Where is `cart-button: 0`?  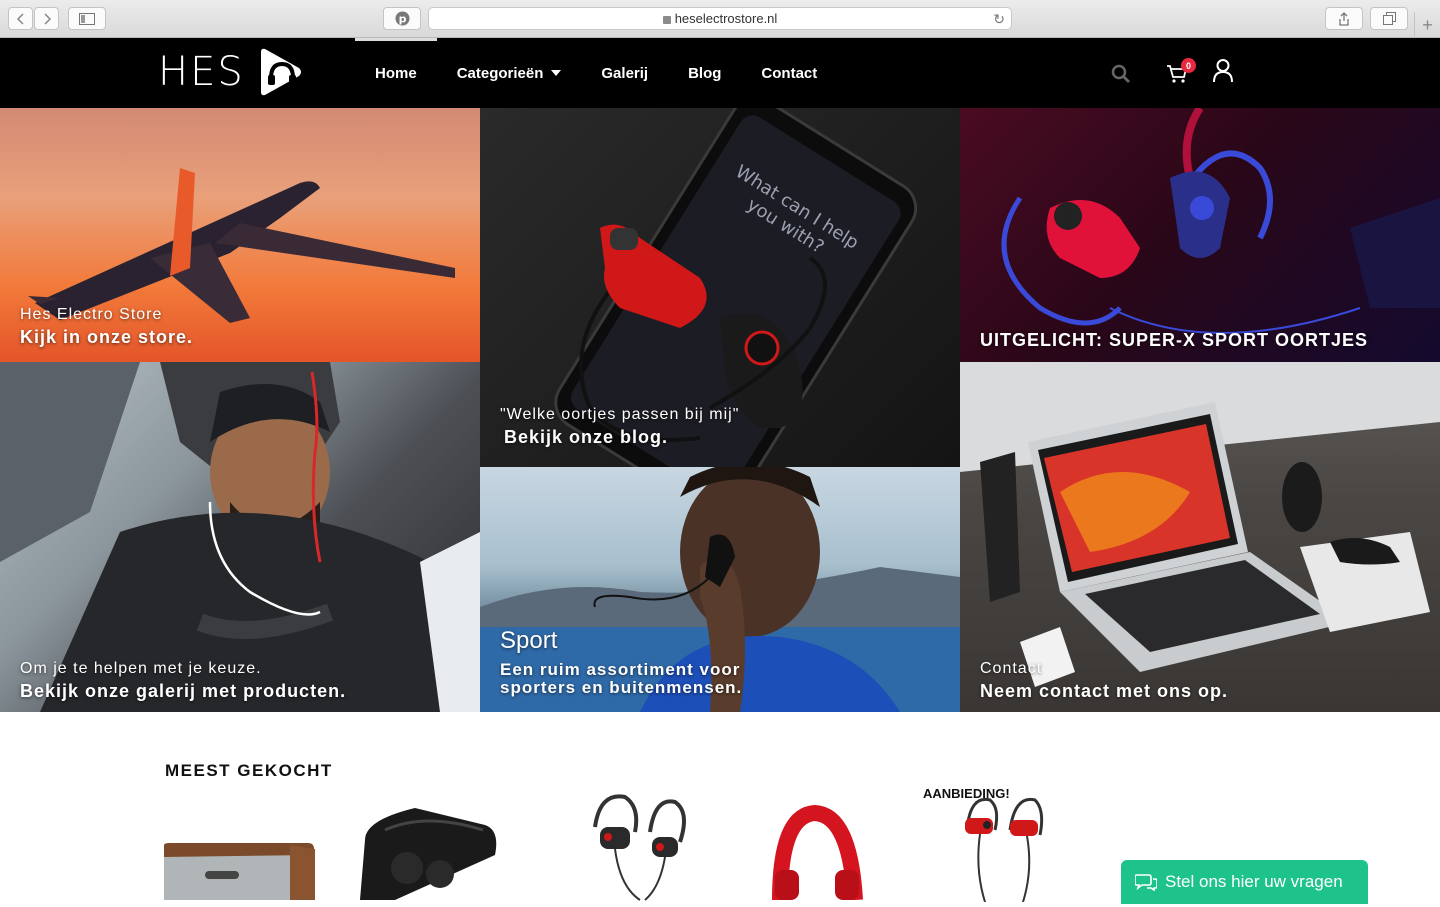 cart-button: 0 is located at coordinates (1181, 73).